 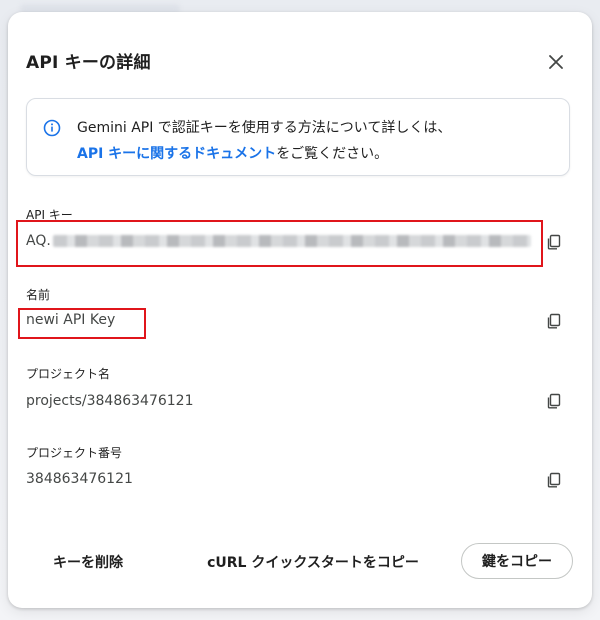 I want to click on project-number-label: プロジェクト番号, so click(x=74, y=453).